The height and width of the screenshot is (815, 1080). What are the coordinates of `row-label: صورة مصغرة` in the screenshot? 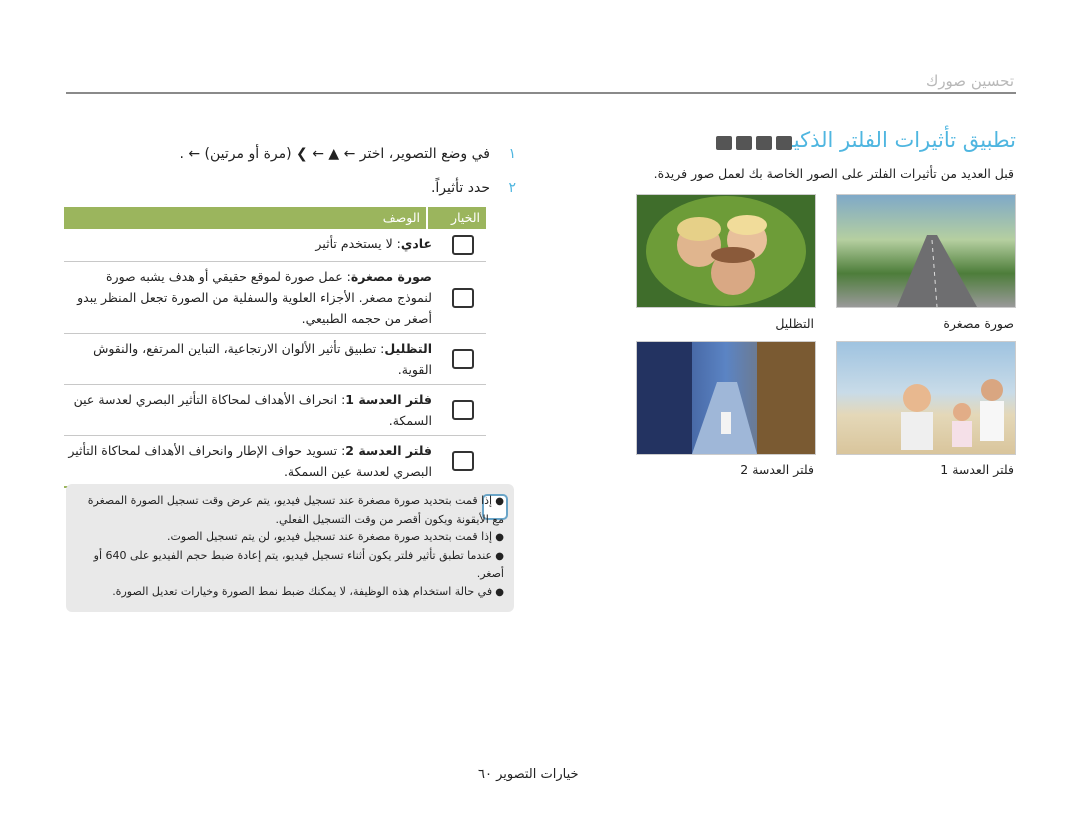 It's located at (391, 276).